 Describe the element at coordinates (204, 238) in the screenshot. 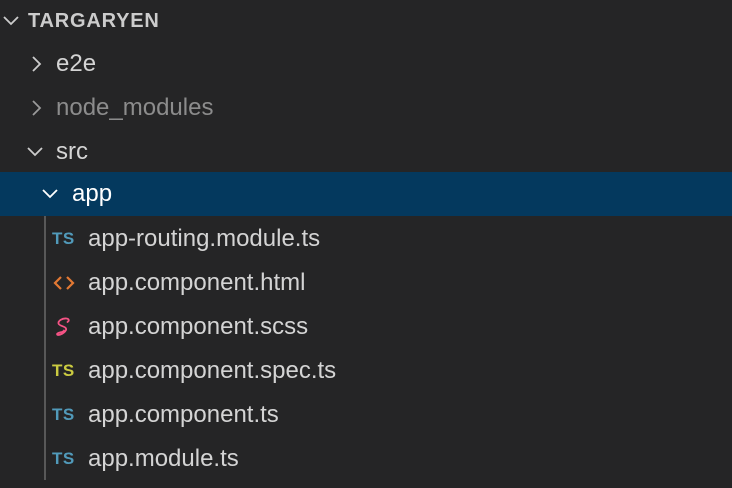

I see `tree-item-label: app-routing.module.ts` at that location.